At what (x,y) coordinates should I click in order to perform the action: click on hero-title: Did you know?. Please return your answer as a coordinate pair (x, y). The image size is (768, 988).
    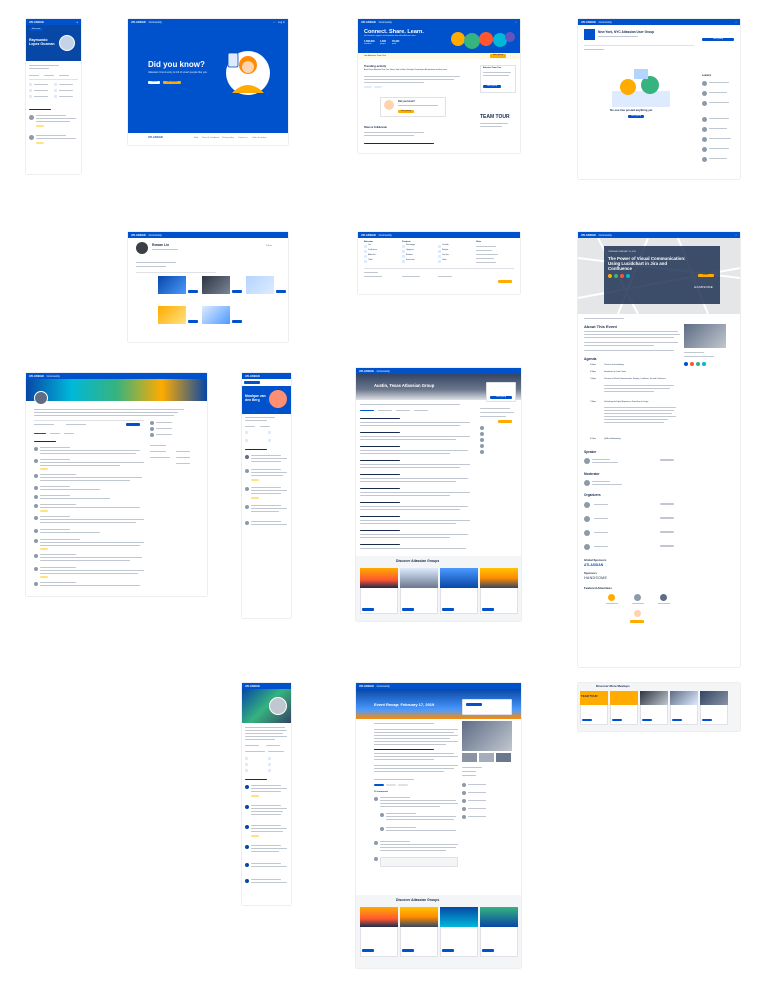
    Looking at the image, I should click on (176, 64).